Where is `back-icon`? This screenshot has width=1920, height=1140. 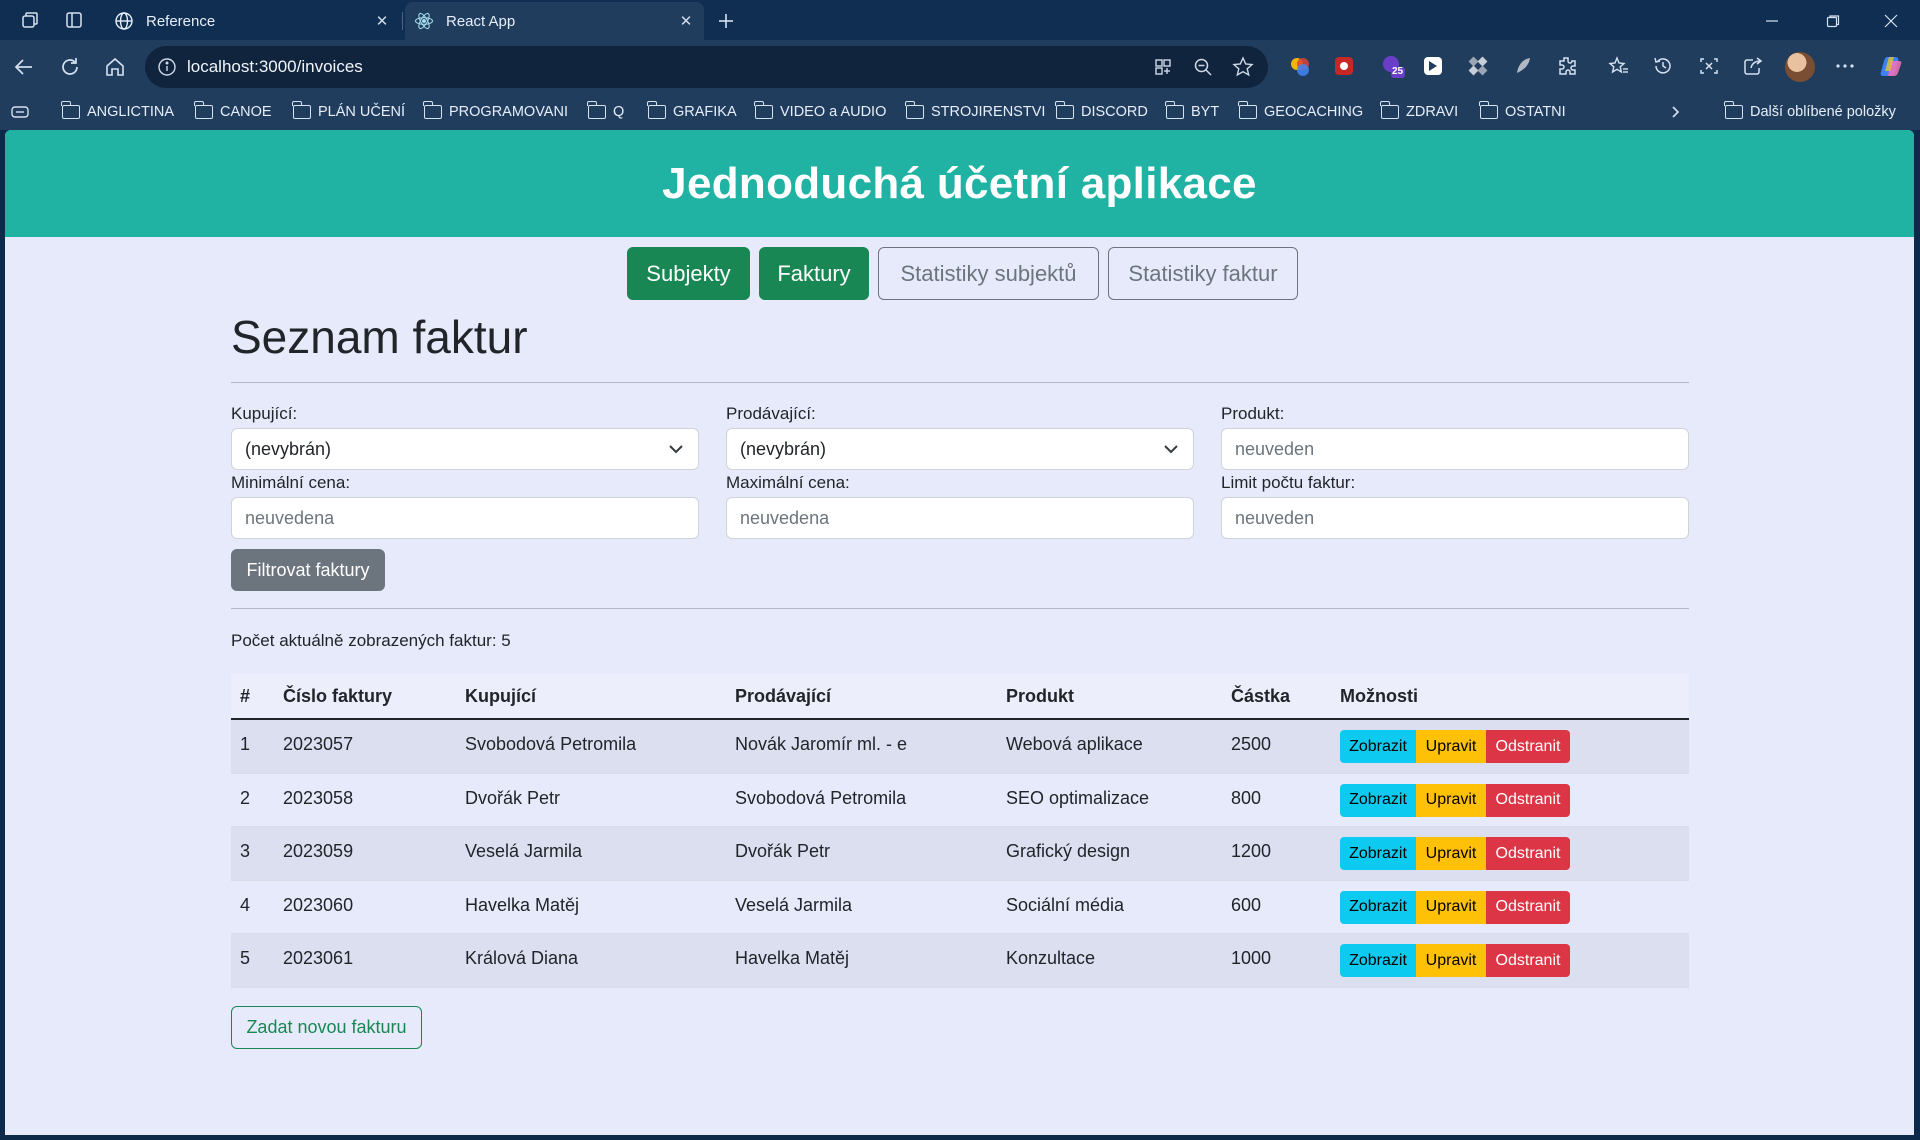 back-icon is located at coordinates (24, 67).